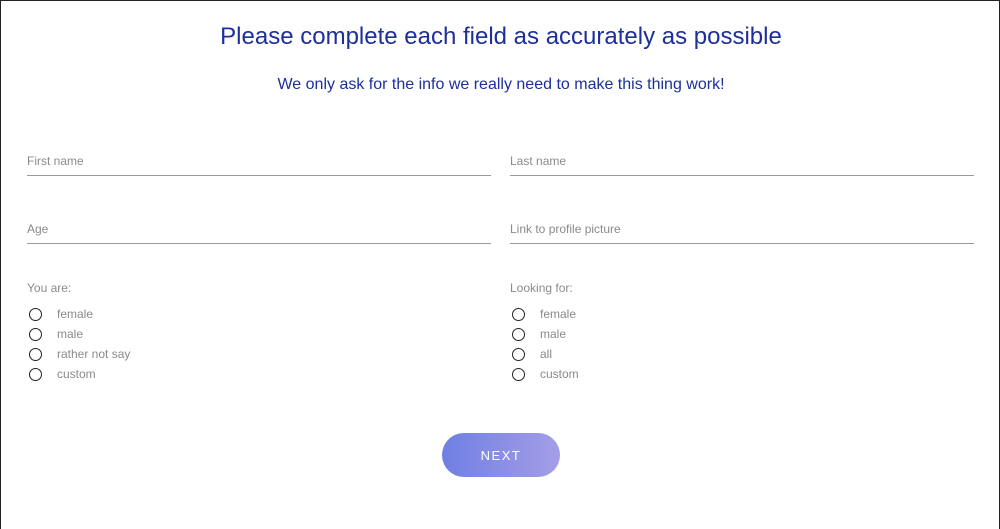 Image resolution: width=1000 pixels, height=529 pixels. I want to click on age-input, so click(259, 229).